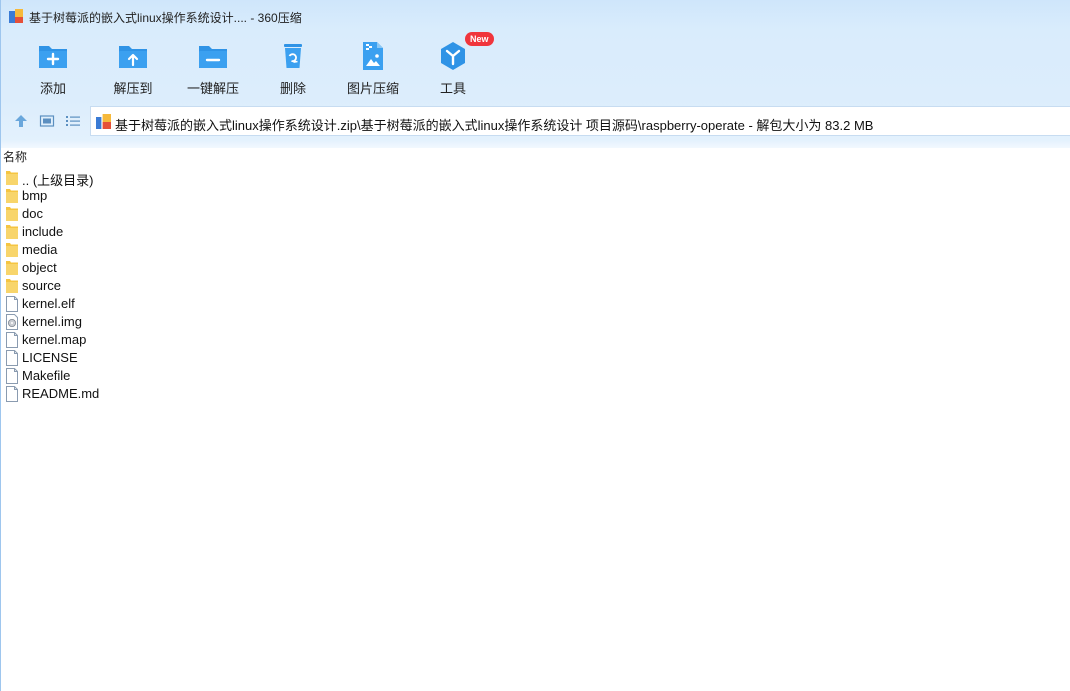  I want to click on image-compress-button: 图片压缩, so click(373, 67).